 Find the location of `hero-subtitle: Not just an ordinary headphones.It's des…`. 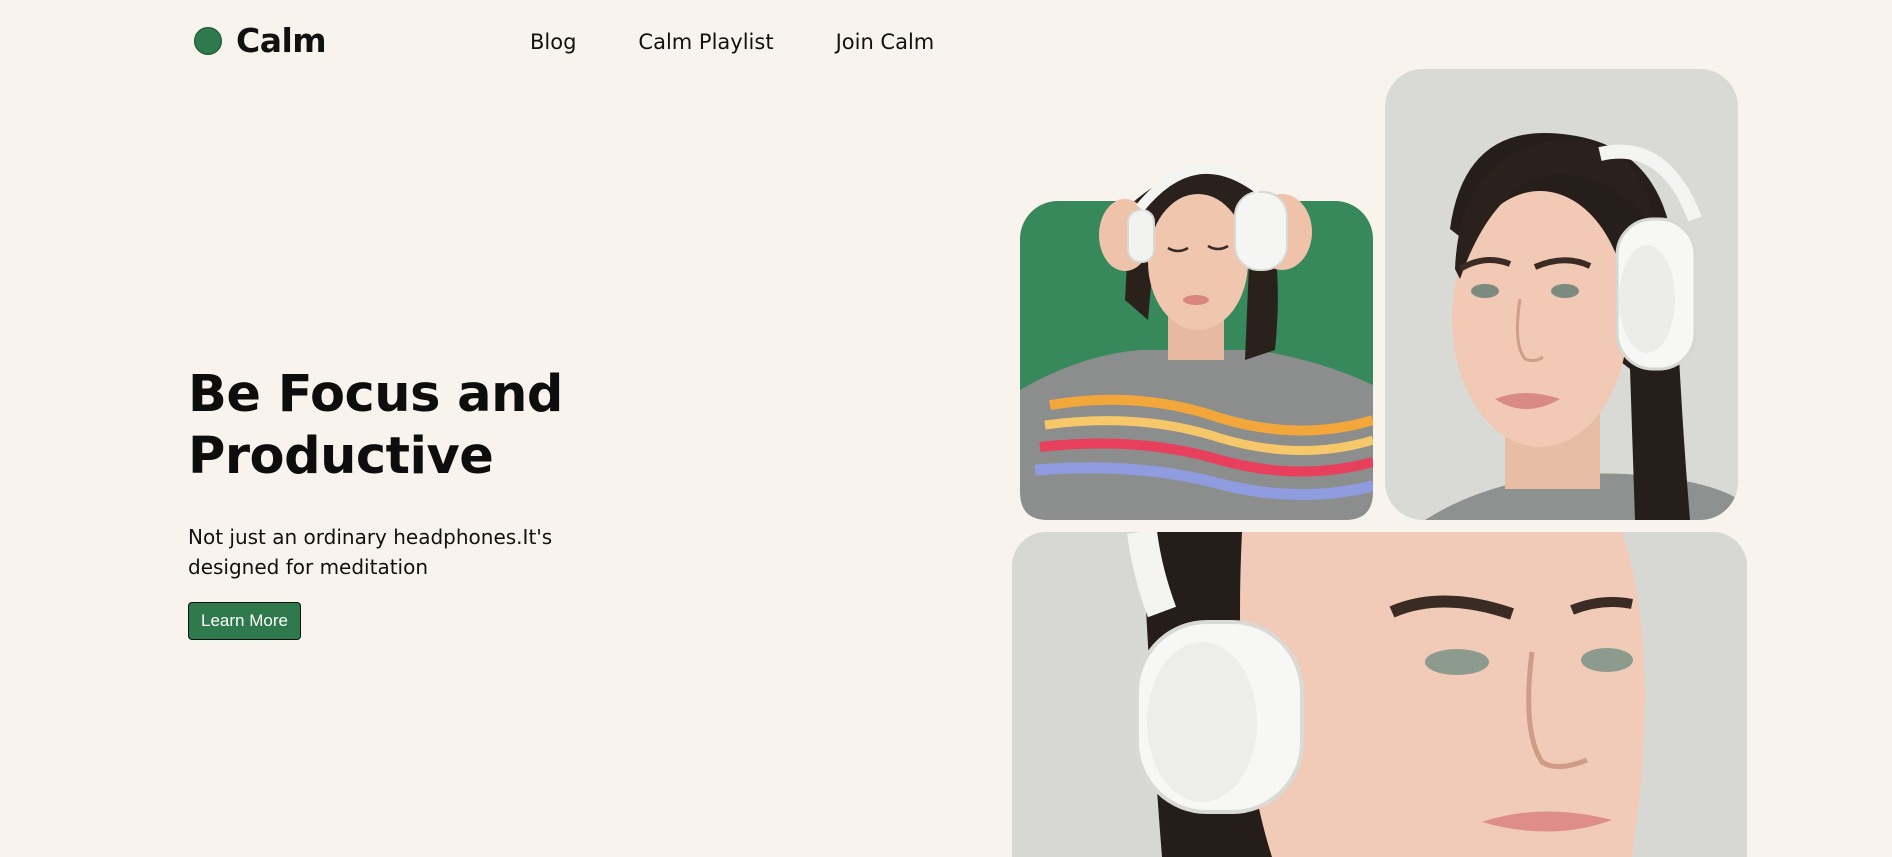

hero-subtitle: Not just an ordinary headphones.It's des… is located at coordinates (398, 552).